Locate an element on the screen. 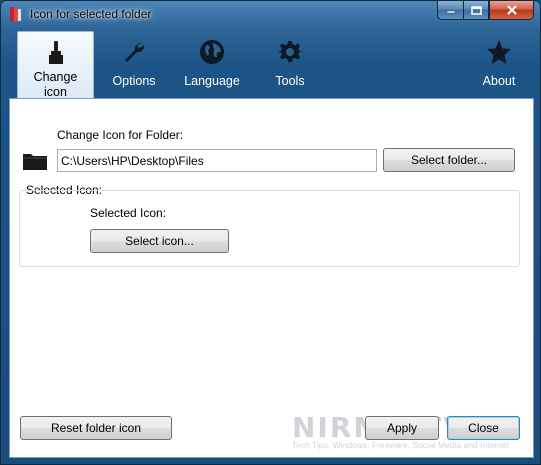 The image size is (541, 465). caption-buttons is located at coordinates (485, 10).